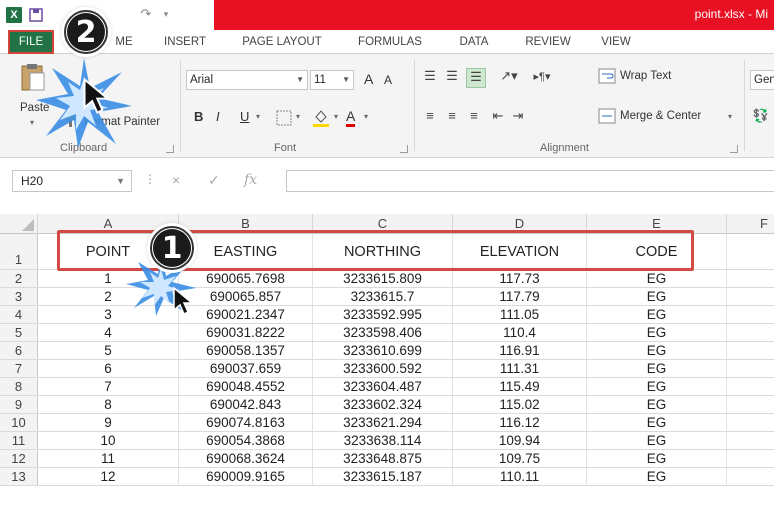 Image resolution: width=774 pixels, height=521 pixels. What do you see at coordinates (520, 296) in the screenshot?
I see `cell-elevation: 117.79` at bounding box center [520, 296].